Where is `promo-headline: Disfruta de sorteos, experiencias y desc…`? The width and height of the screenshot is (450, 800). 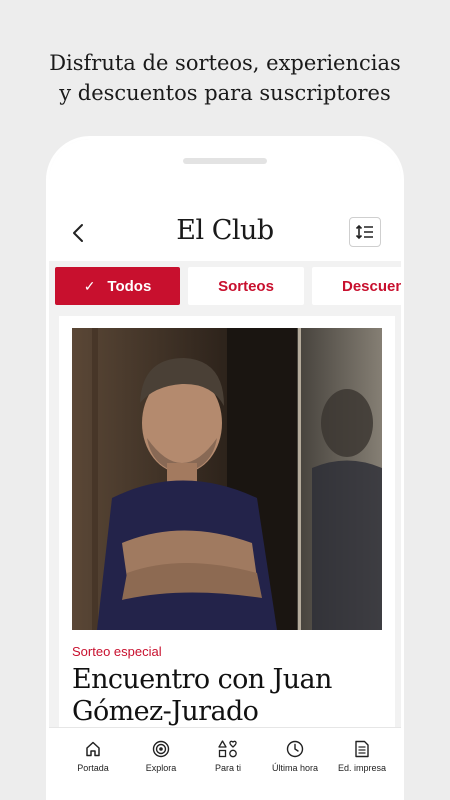 promo-headline: Disfruta de sorteos, experiencias y desc… is located at coordinates (225, 78).